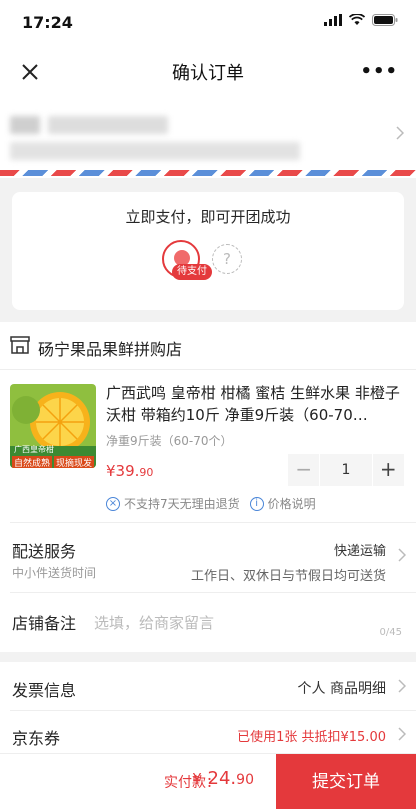 Image resolution: width=416 pixels, height=809 pixels. I want to click on pay-decimal: 90, so click(245, 780).